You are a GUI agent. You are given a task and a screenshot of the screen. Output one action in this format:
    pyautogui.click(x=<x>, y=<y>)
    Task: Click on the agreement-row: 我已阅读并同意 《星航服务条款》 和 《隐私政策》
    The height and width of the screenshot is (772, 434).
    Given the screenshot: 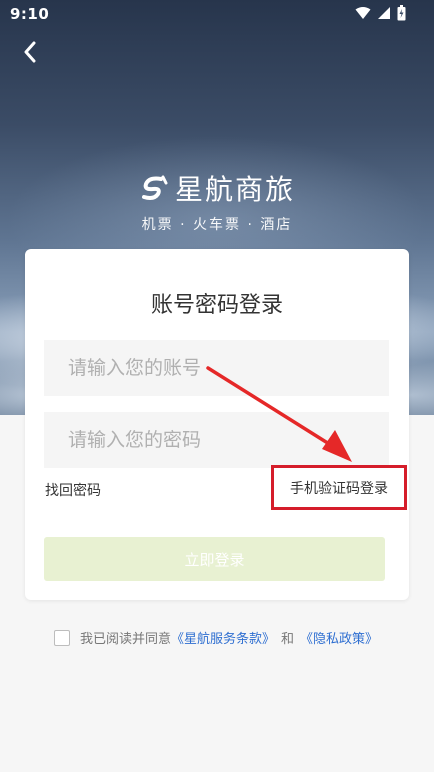 What is the action you would take?
    pyautogui.click(x=216, y=637)
    